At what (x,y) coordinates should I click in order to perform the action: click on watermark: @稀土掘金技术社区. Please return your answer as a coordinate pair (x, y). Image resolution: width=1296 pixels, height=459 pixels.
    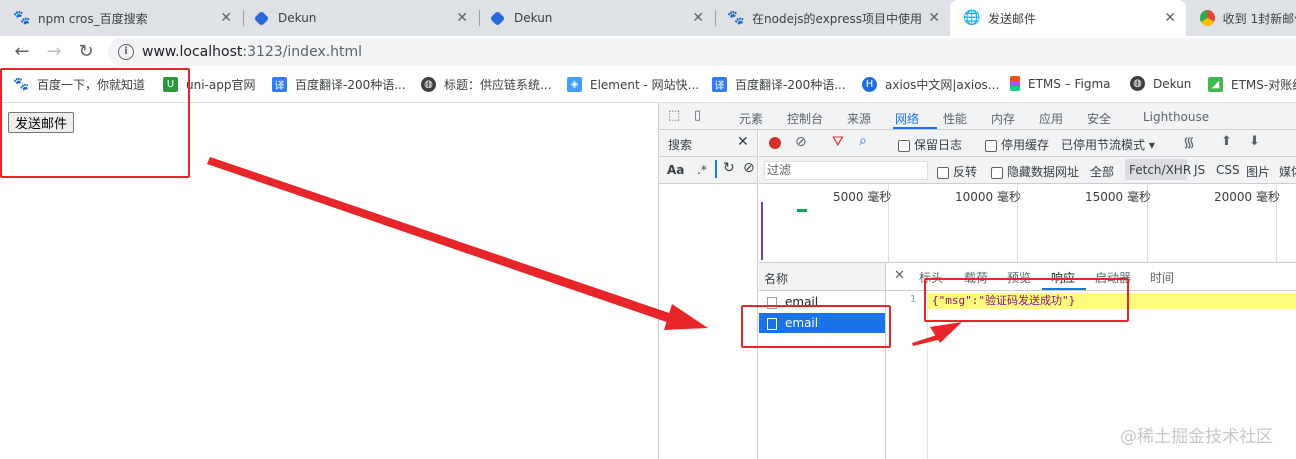
    Looking at the image, I should click on (1196, 437).